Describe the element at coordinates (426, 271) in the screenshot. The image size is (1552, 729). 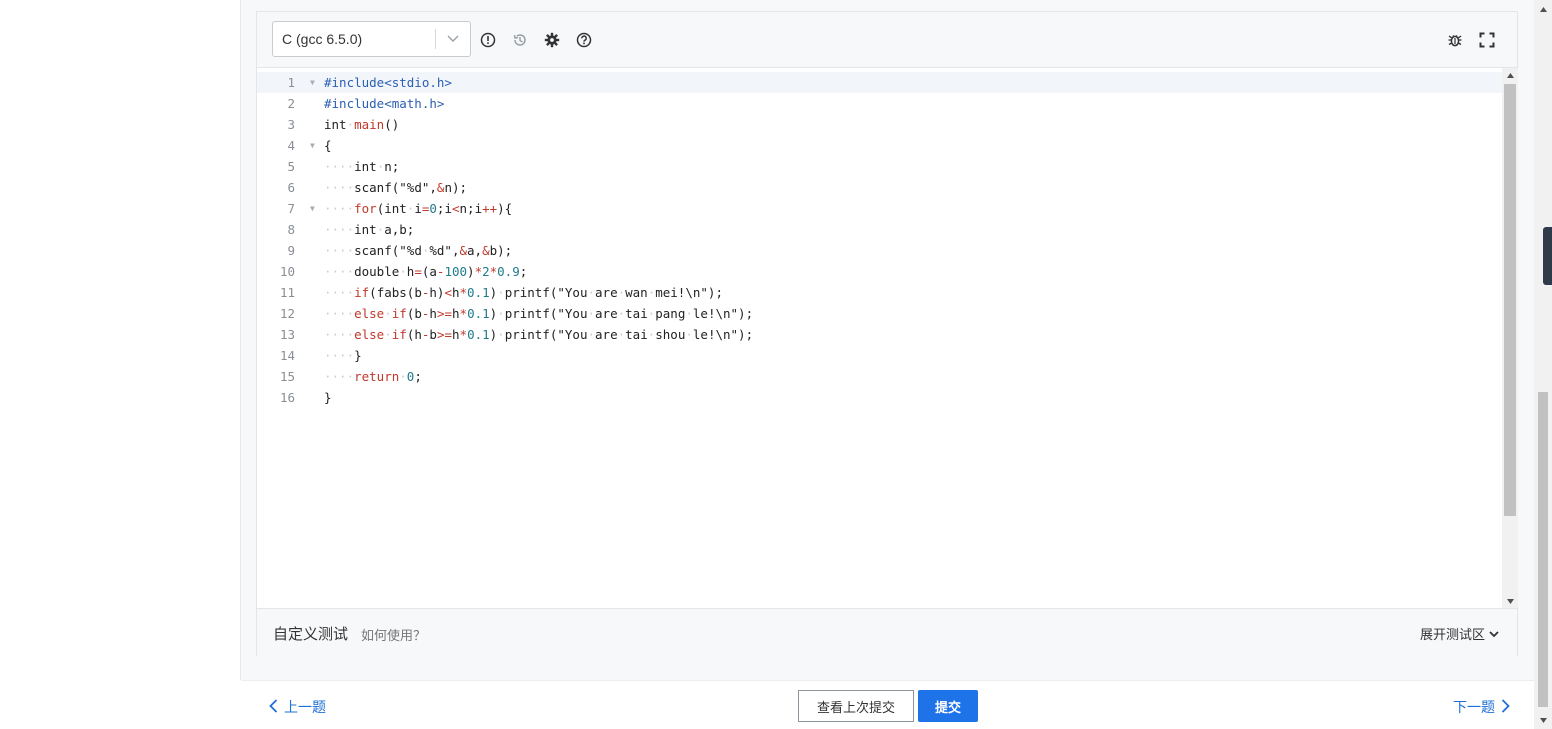
I see `code-text: ····double·h=(a-100)*2*0.9;` at that location.